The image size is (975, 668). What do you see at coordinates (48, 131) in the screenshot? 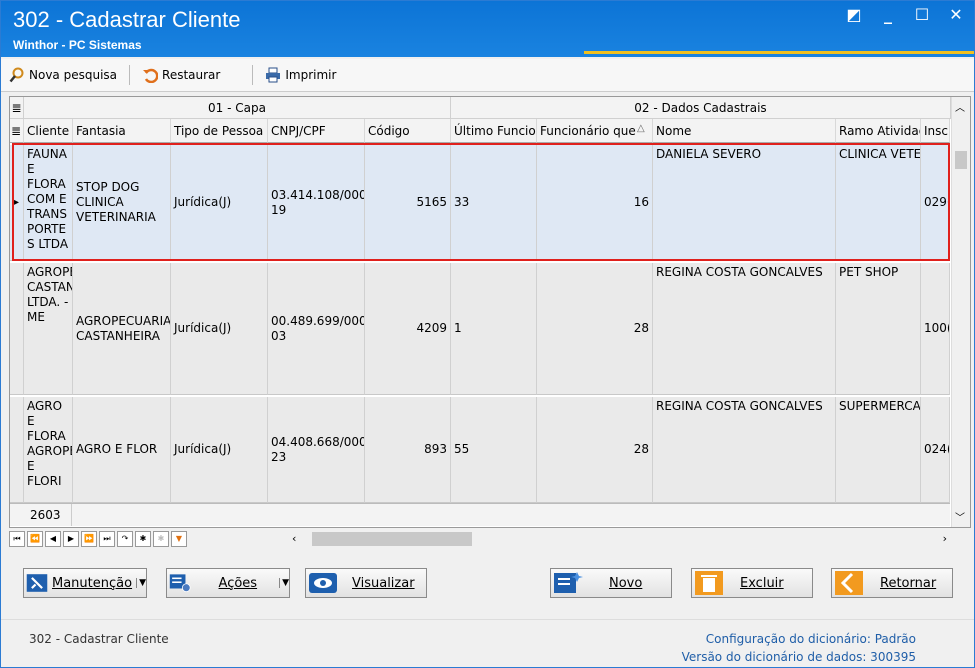
I see `col-cliente: Cliente` at bounding box center [48, 131].